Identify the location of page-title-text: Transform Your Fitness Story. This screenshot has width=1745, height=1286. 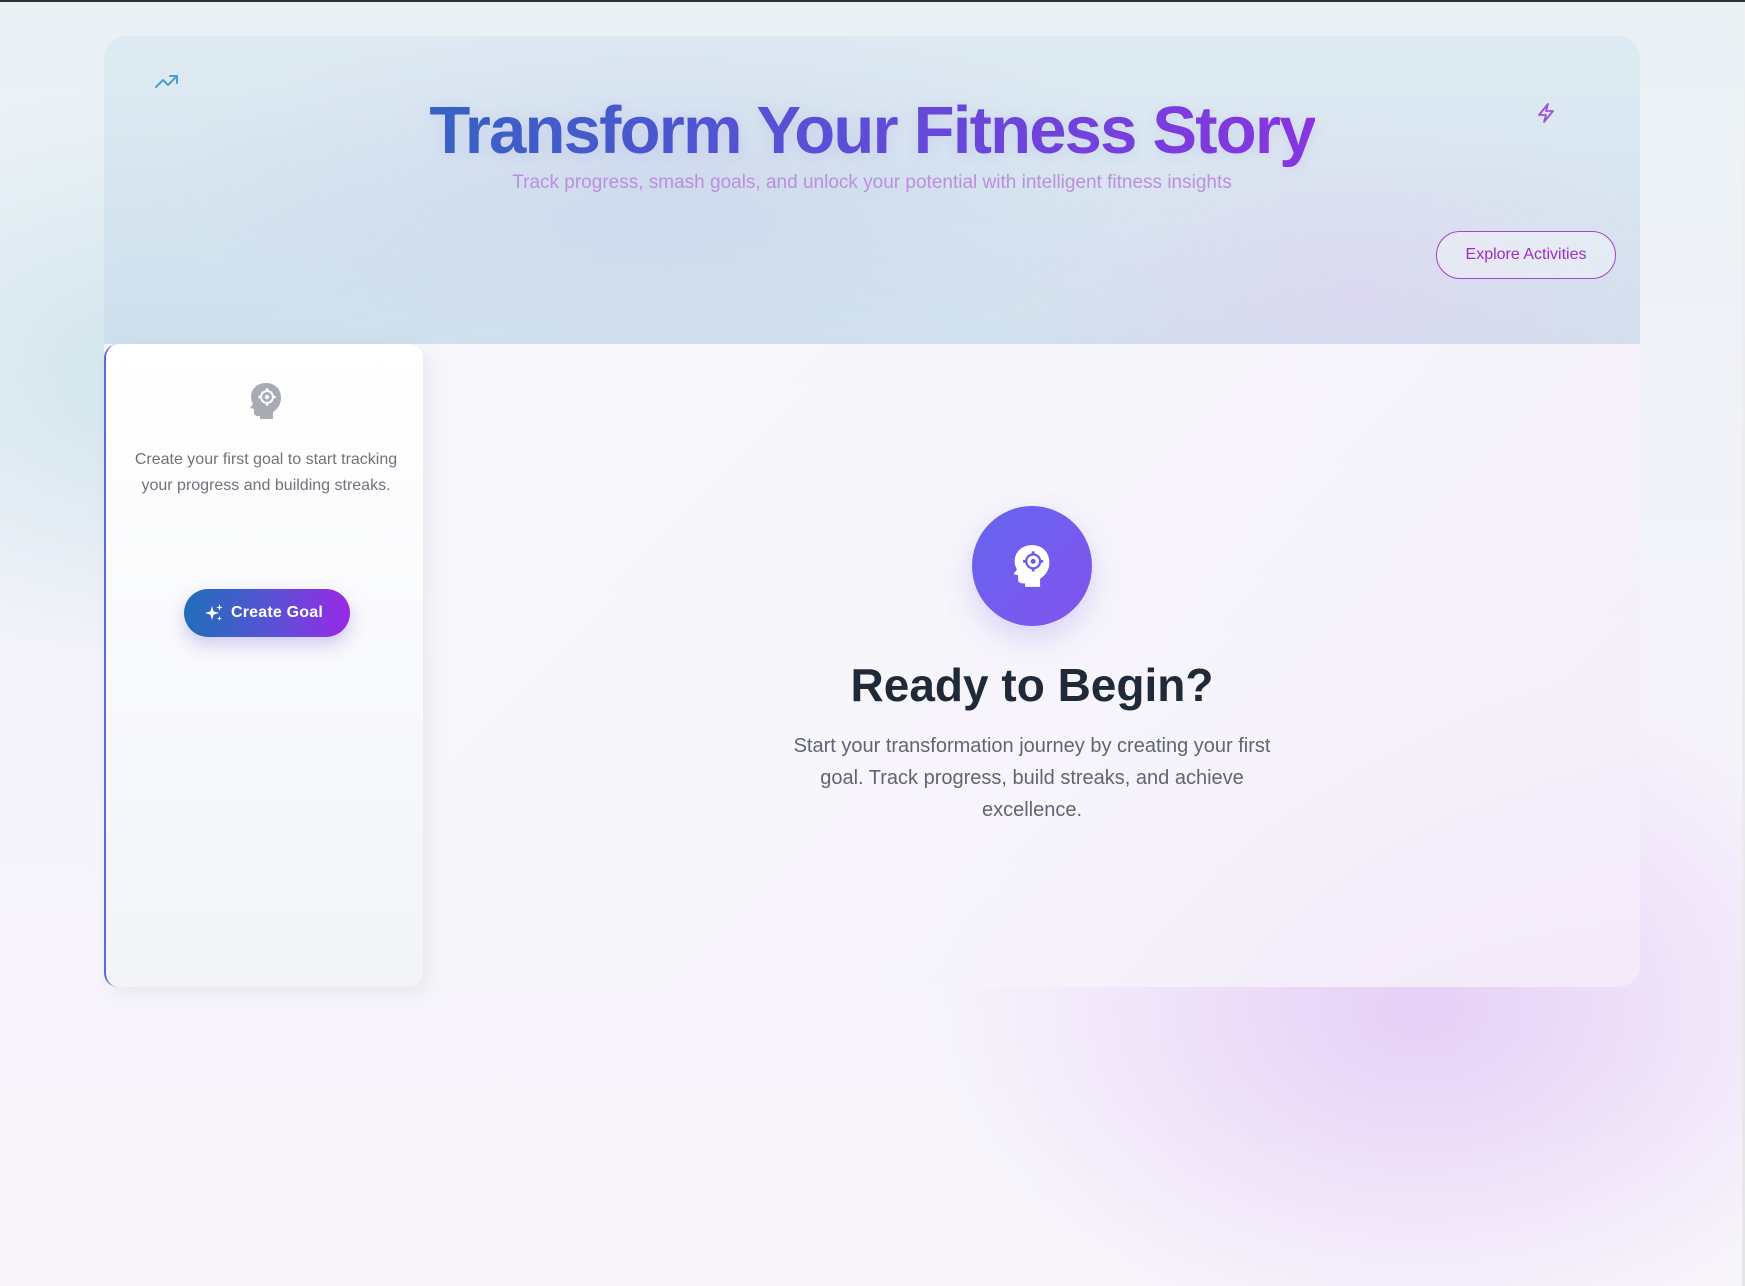
(872, 130).